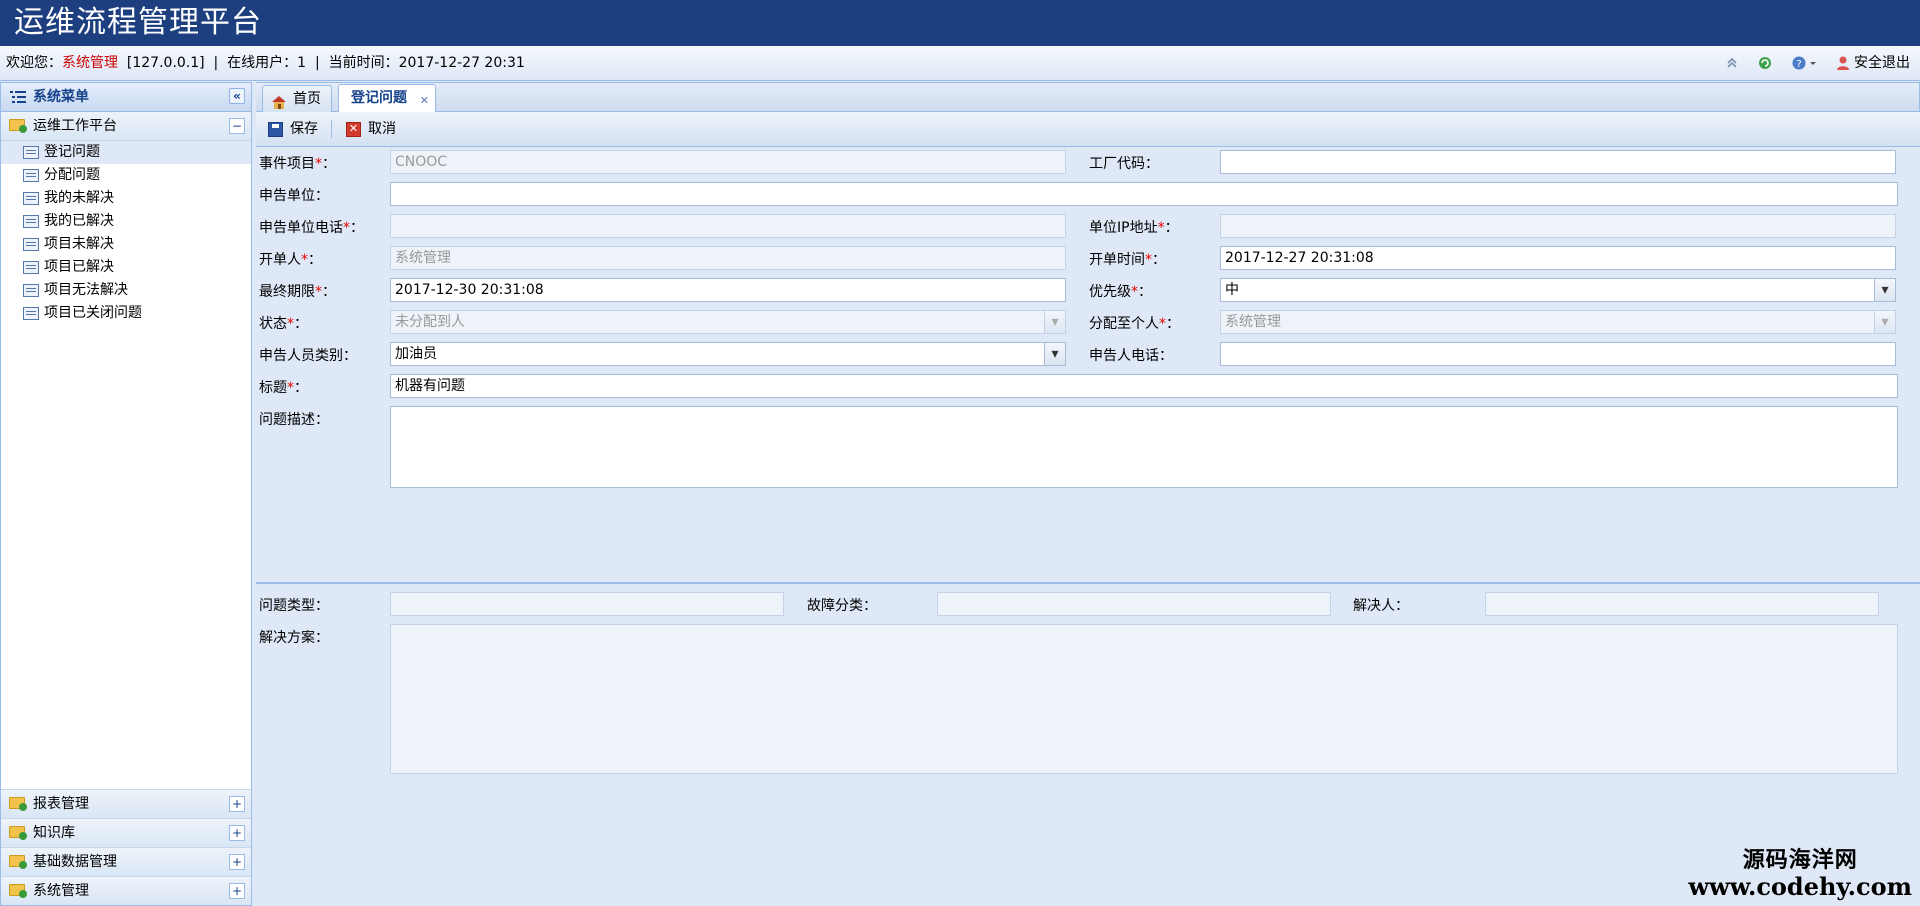  What do you see at coordinates (1144, 447) in the screenshot?
I see `description-textarea` at bounding box center [1144, 447].